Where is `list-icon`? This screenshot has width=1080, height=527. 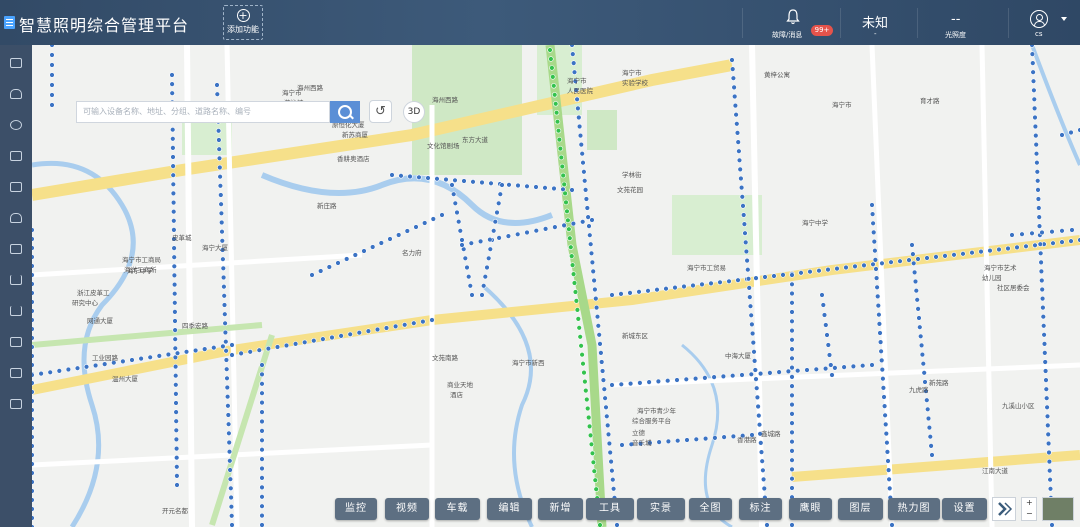
list-icon is located at coordinates (16, 156).